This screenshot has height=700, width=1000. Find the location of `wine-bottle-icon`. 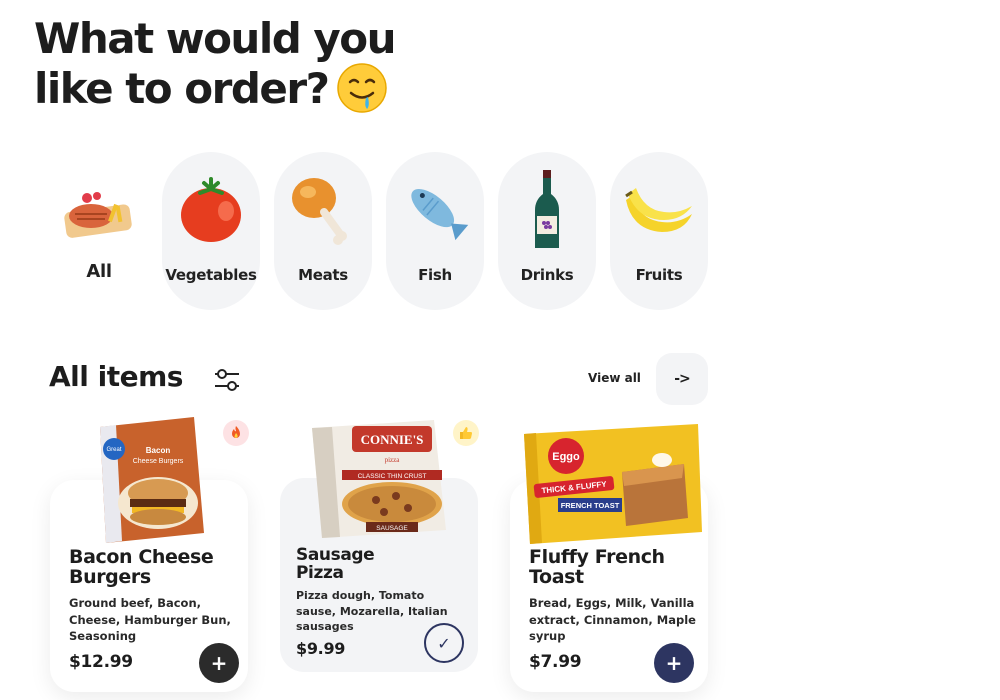

wine-bottle-icon is located at coordinates (547, 210).